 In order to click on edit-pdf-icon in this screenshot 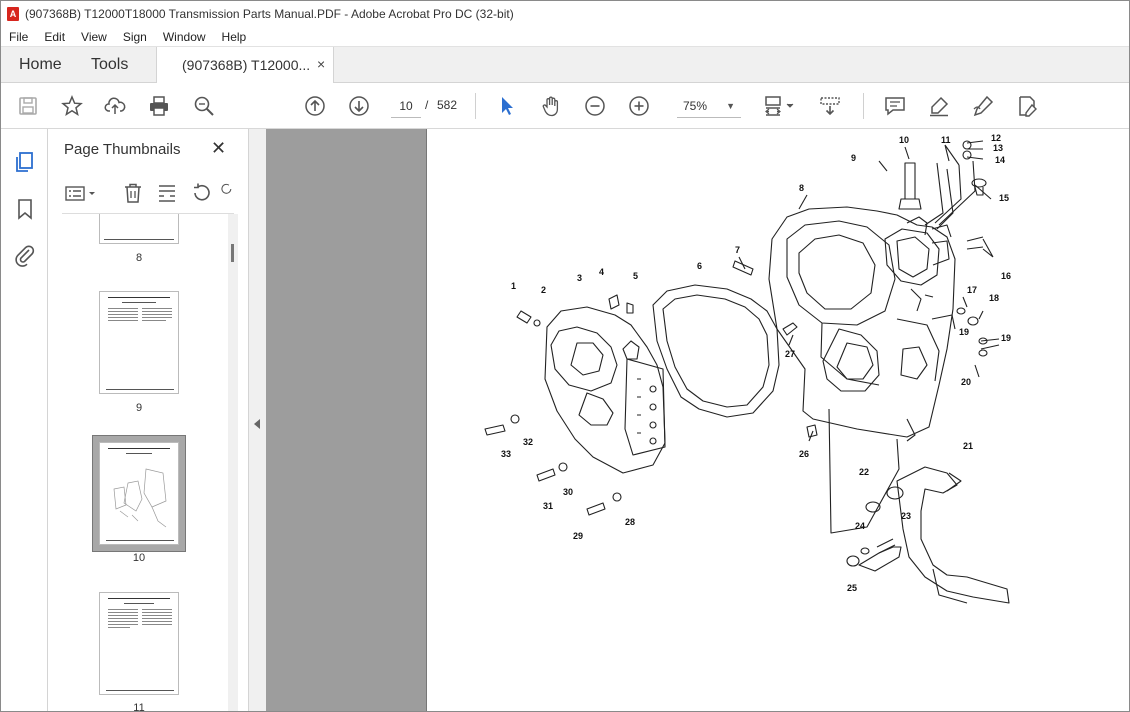, I will do `click(1027, 106)`.